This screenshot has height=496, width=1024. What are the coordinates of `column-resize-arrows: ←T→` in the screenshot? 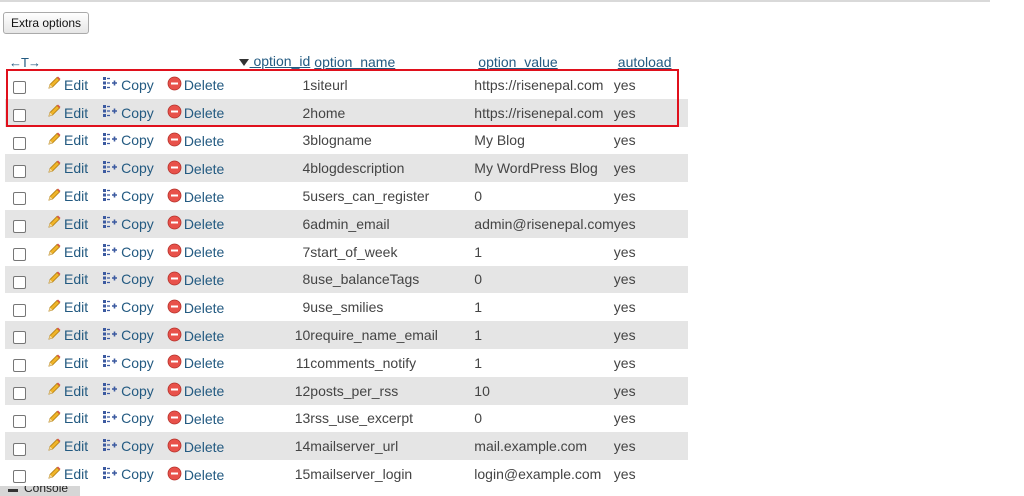 It's located at (115, 61).